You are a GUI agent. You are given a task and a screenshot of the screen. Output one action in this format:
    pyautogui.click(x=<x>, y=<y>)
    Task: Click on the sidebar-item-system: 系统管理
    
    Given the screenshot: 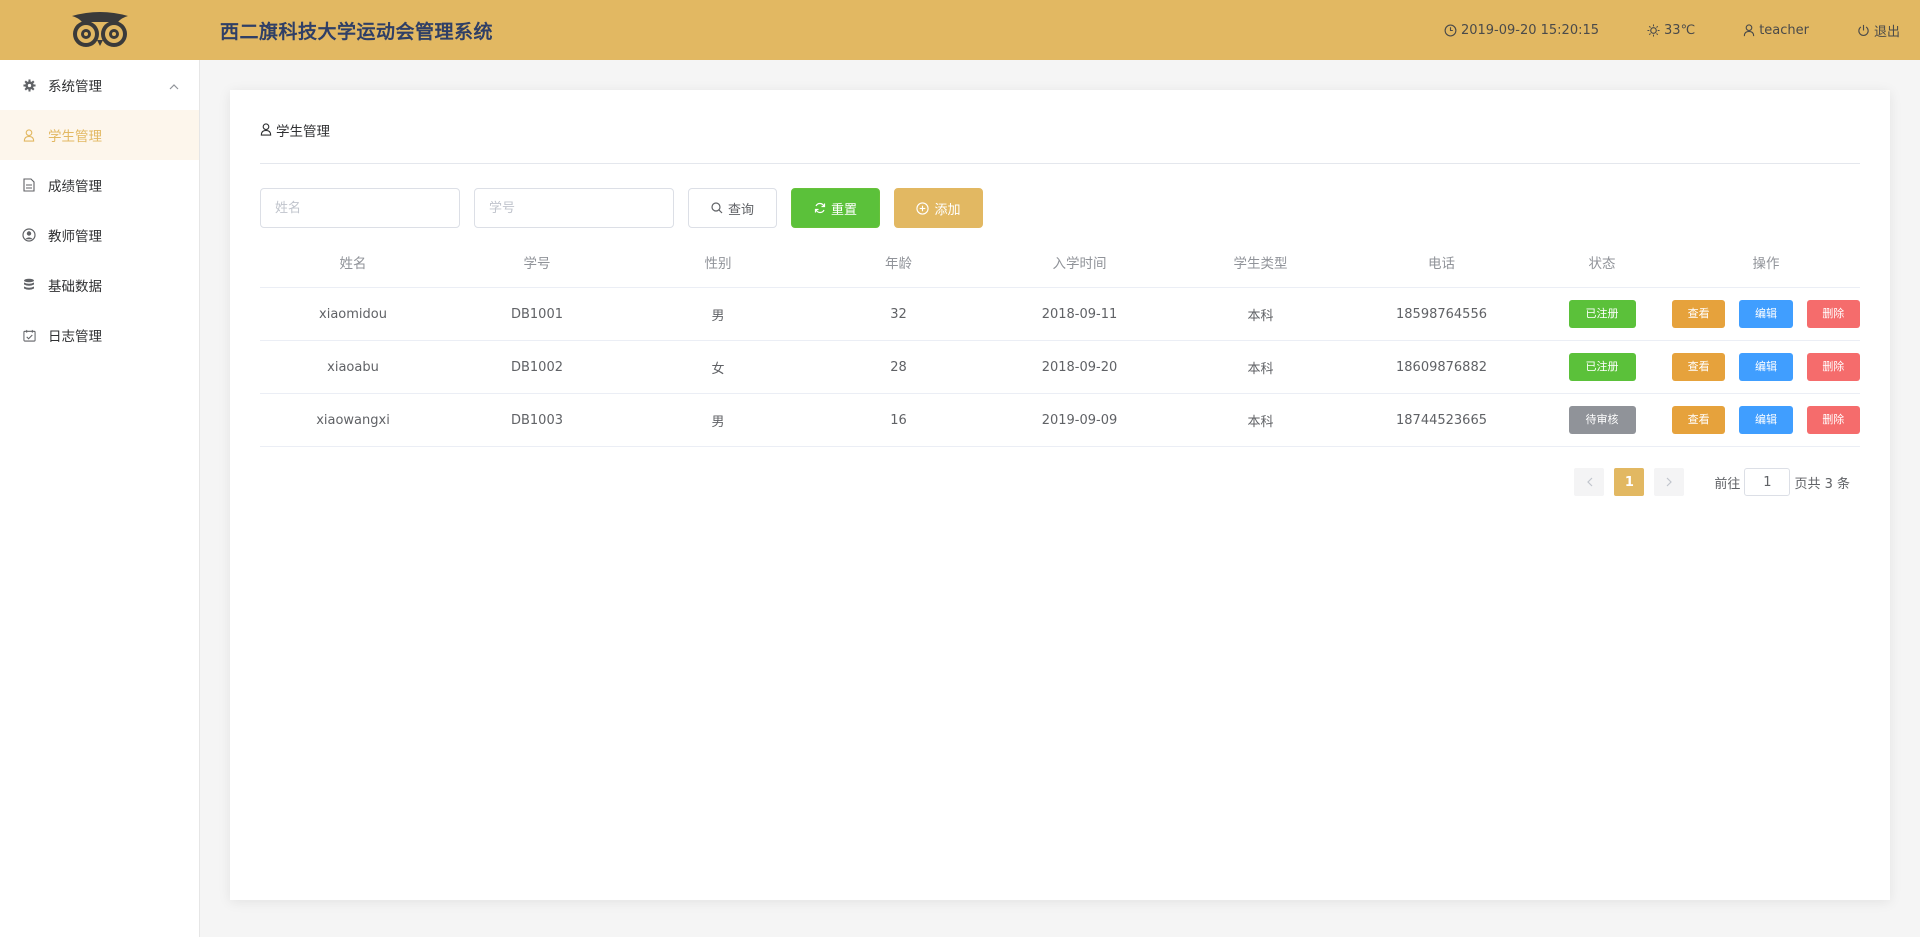 What is the action you would take?
    pyautogui.click(x=99, y=85)
    